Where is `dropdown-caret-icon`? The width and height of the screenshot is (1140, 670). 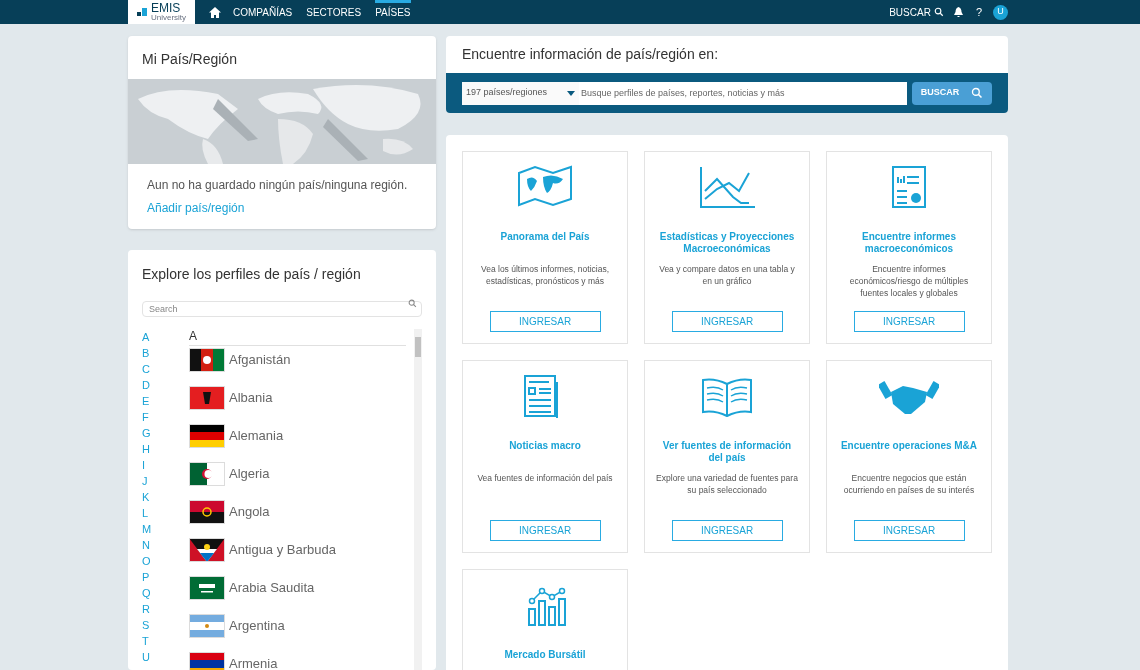 dropdown-caret-icon is located at coordinates (571, 93).